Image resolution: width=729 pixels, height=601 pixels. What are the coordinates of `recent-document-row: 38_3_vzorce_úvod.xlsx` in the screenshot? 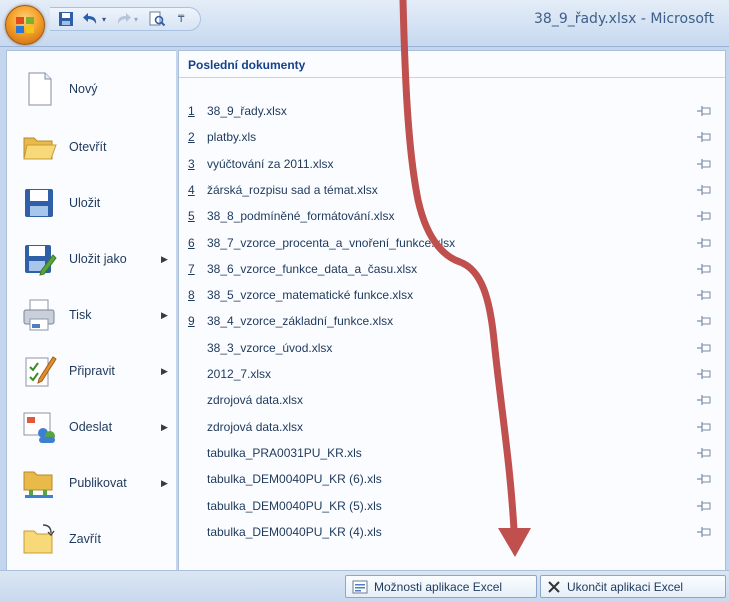 It's located at (452, 348).